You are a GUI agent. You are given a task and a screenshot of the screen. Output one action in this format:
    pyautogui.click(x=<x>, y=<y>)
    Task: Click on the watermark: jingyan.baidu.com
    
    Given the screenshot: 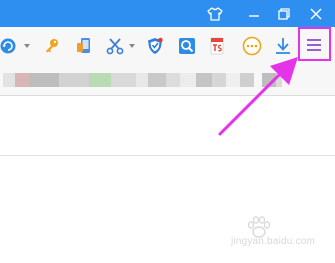 What is the action you would take?
    pyautogui.click(x=273, y=234)
    